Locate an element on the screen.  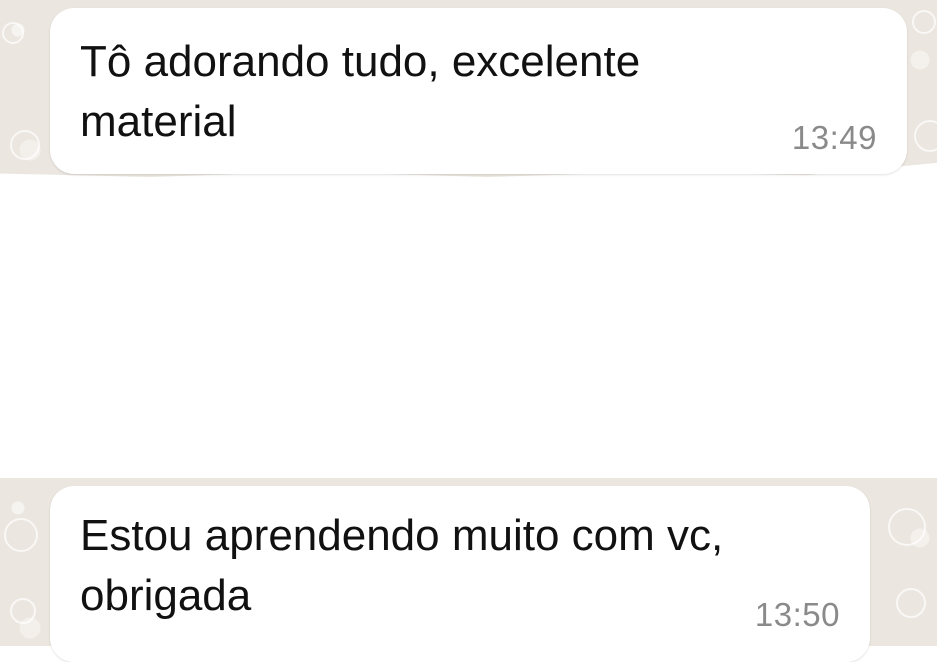
message-timestamp: 13:49 is located at coordinates (834, 137).